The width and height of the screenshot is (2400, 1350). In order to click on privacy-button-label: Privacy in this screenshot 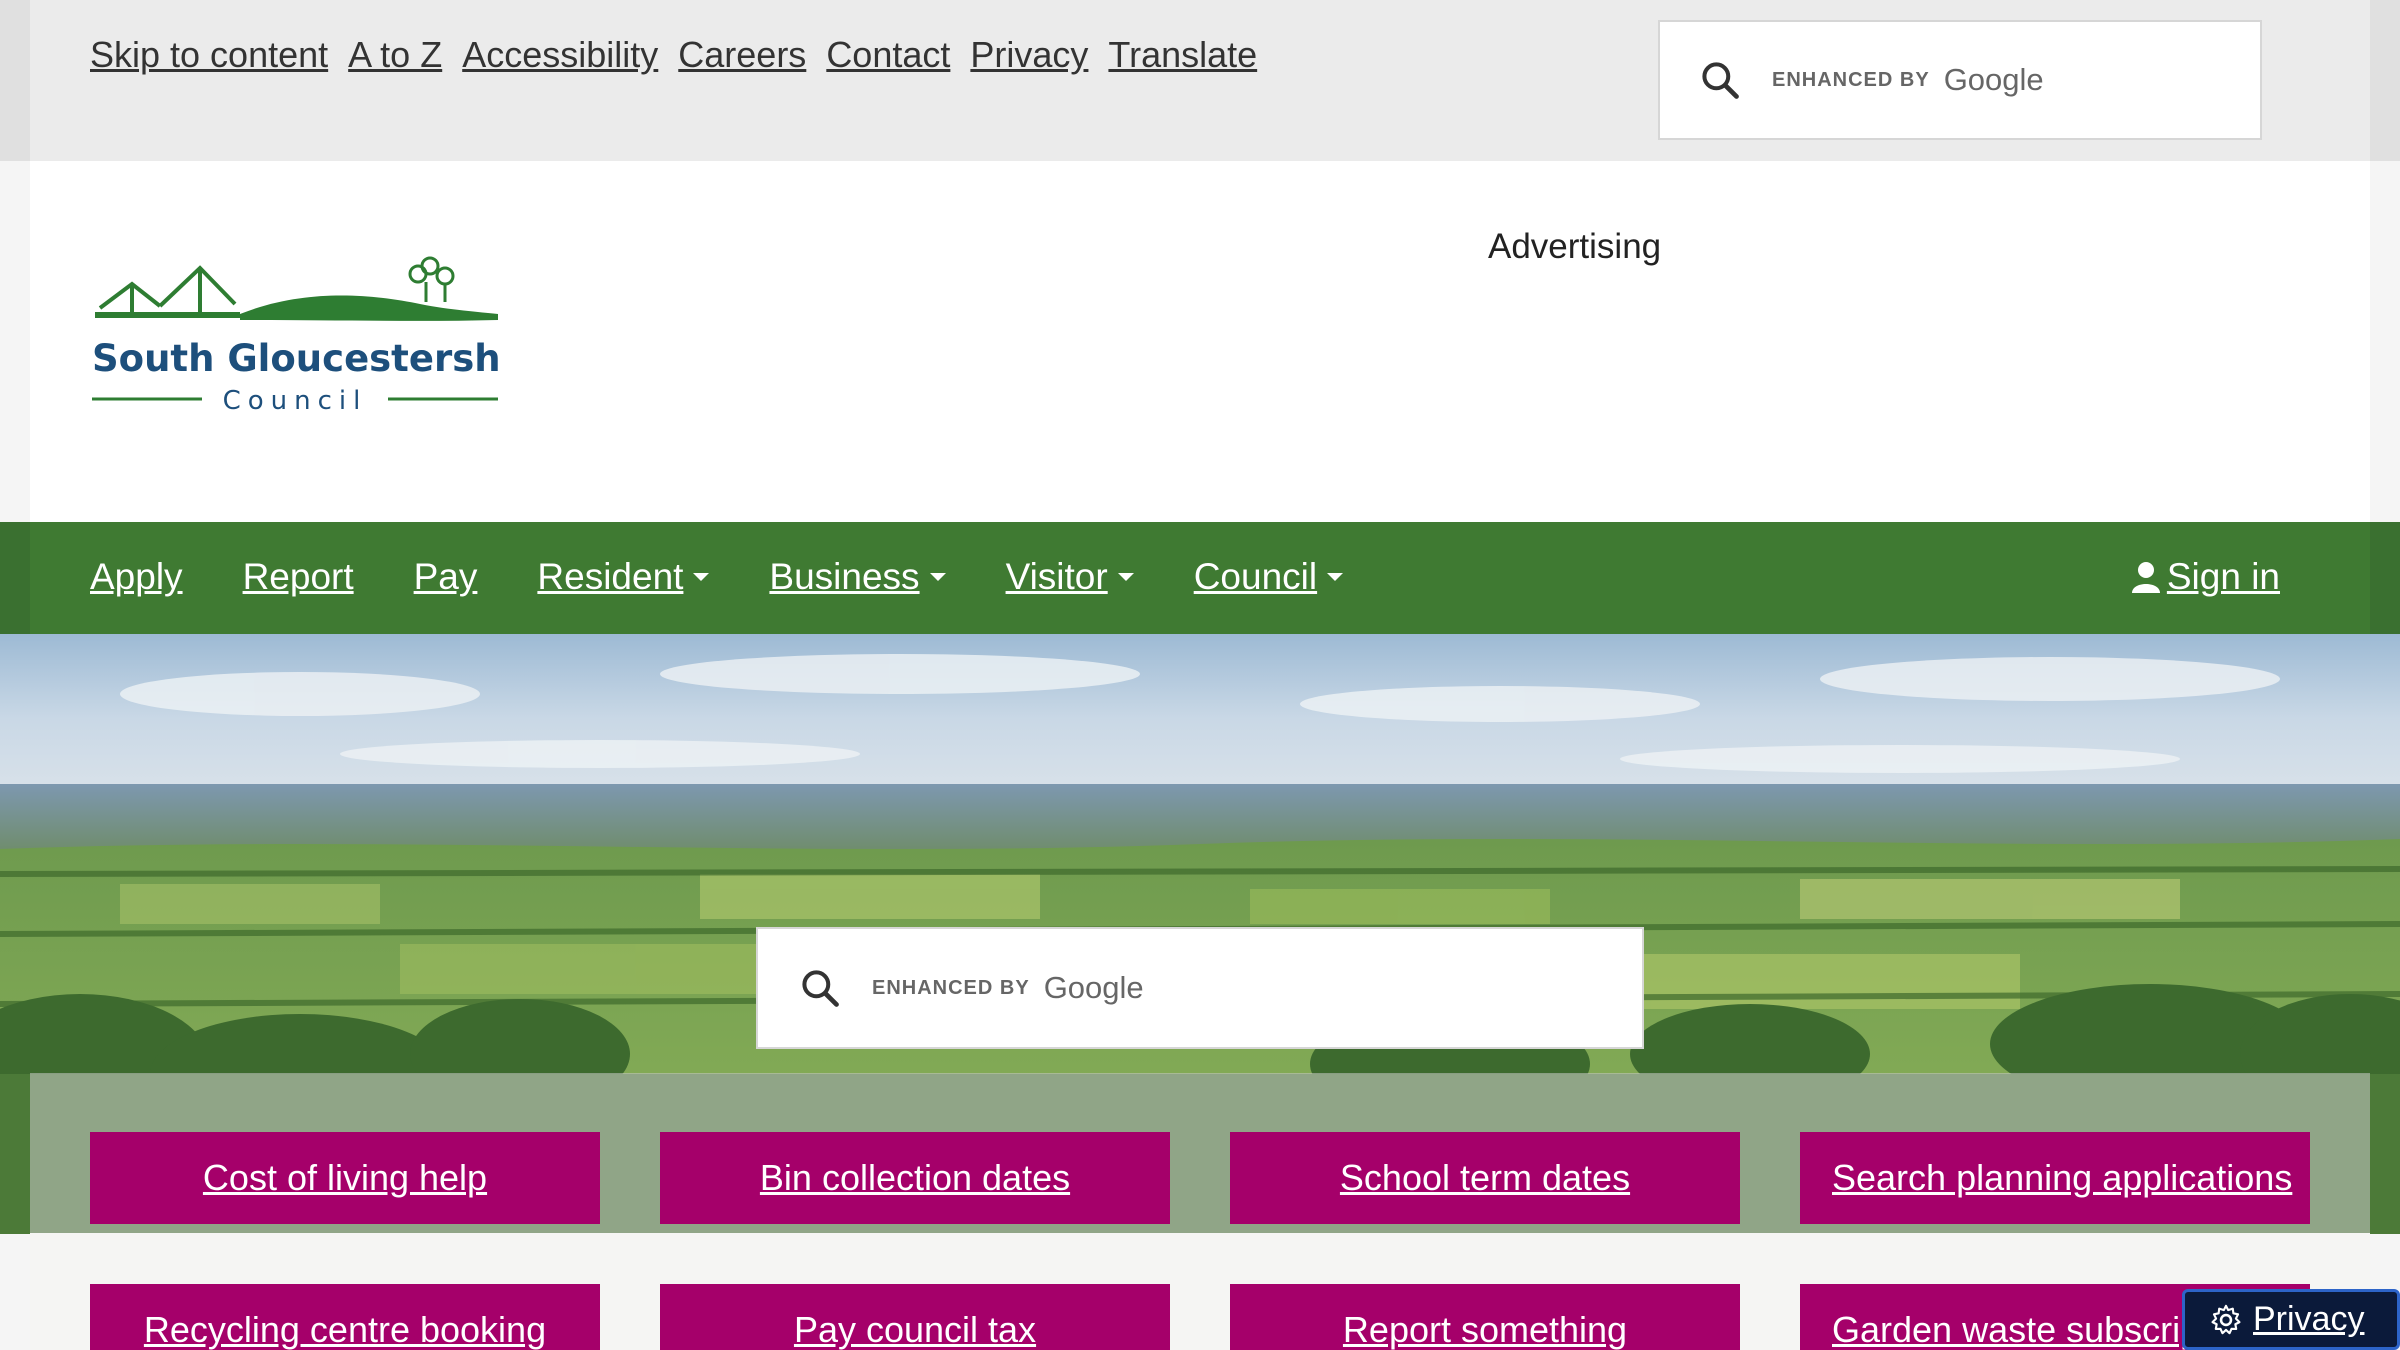, I will do `click(2309, 1319)`.